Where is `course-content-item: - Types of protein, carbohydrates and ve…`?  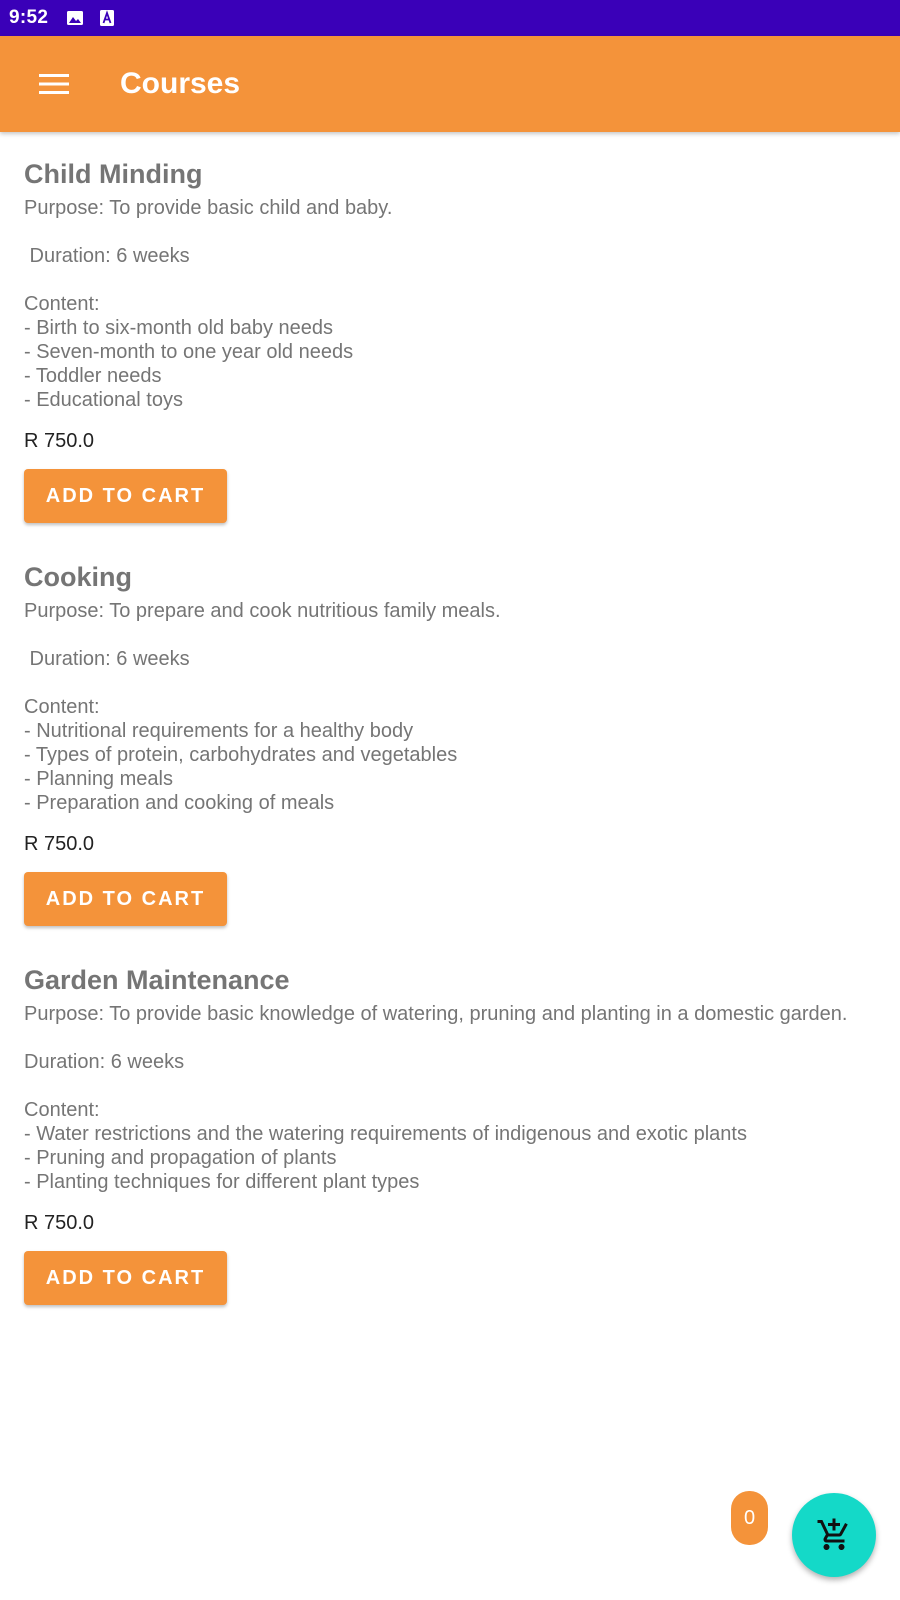
course-content-item: - Types of protein, carbohydrates and ve… is located at coordinates (241, 755).